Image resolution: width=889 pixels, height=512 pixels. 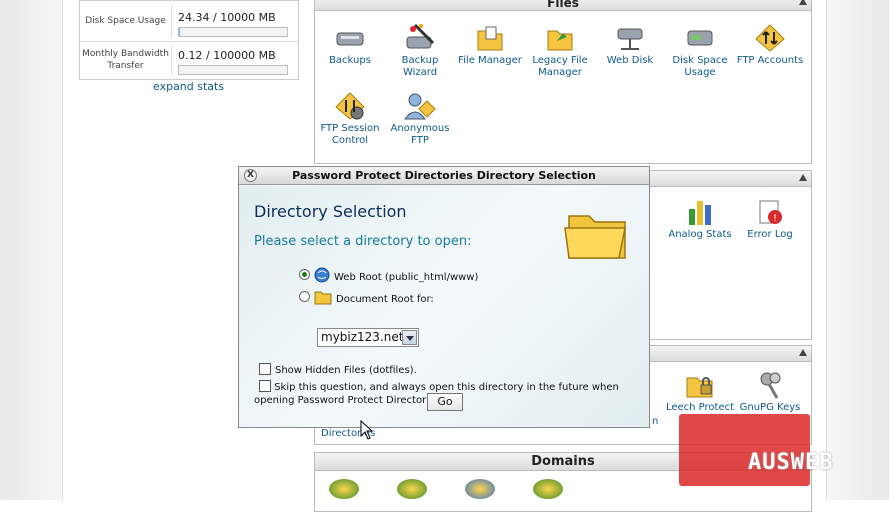 I want to click on gnupg-keys-item: GnuPG Keys, so click(x=770, y=392).